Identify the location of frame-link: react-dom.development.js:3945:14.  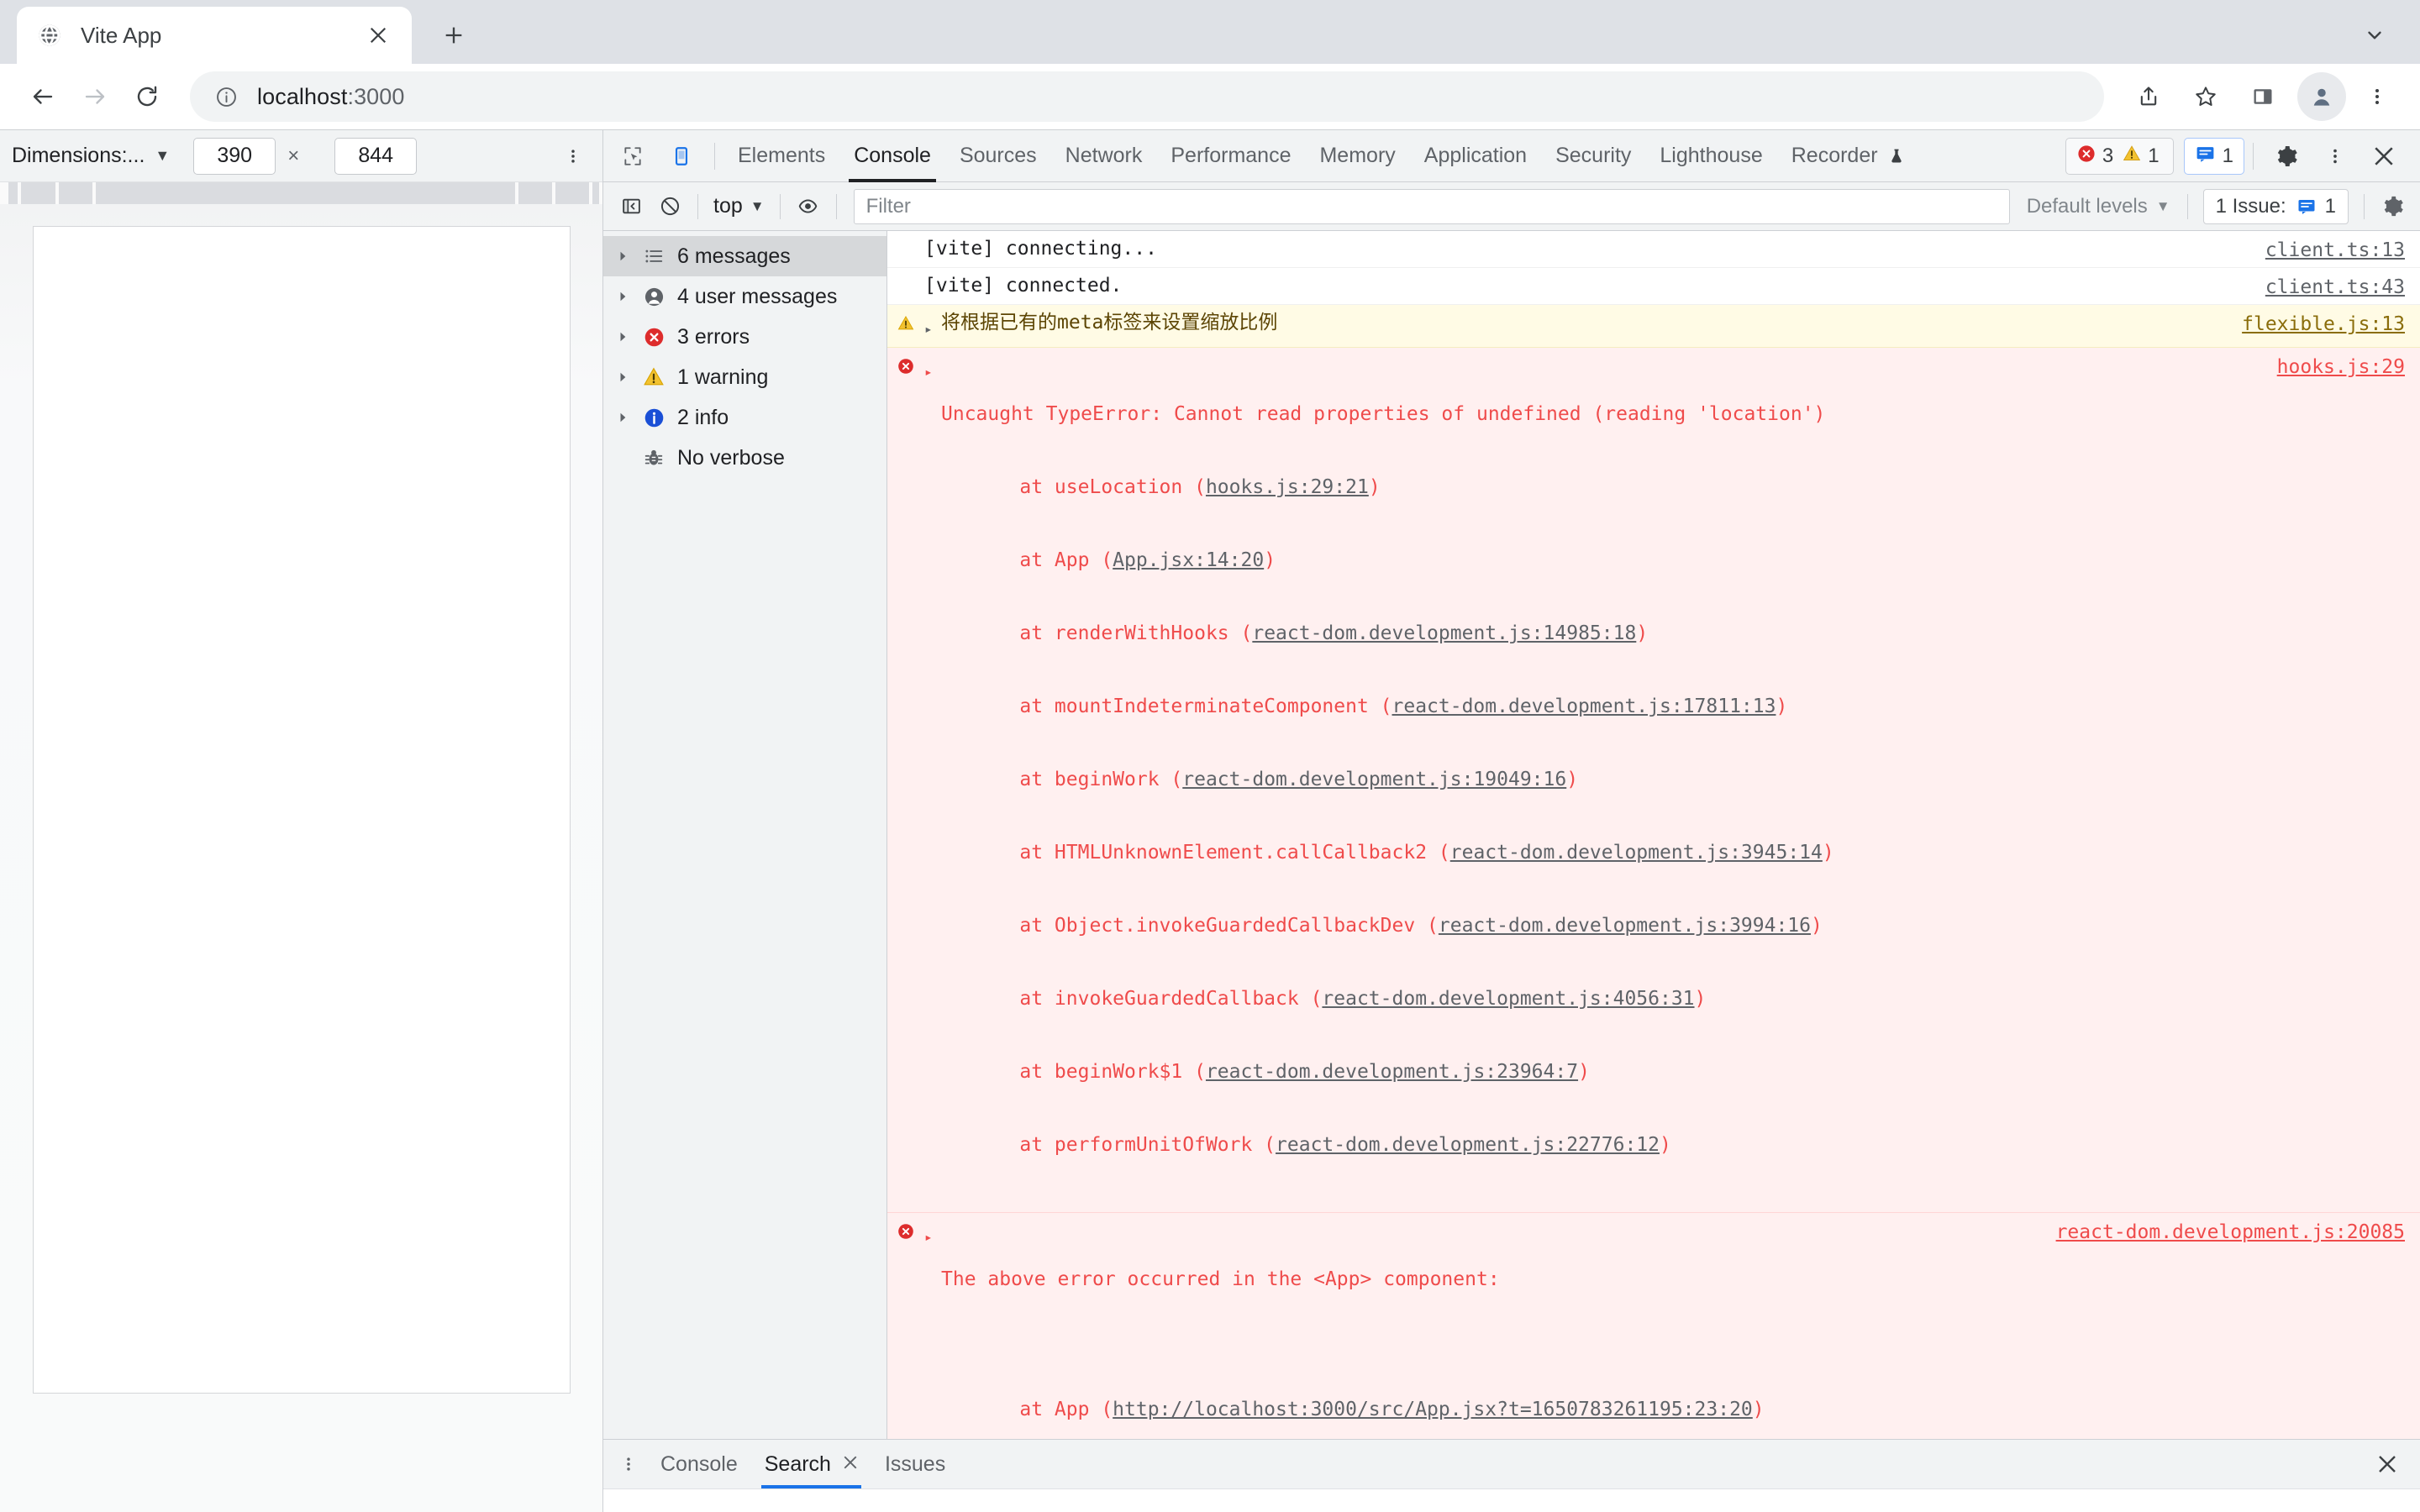
(1636, 853).